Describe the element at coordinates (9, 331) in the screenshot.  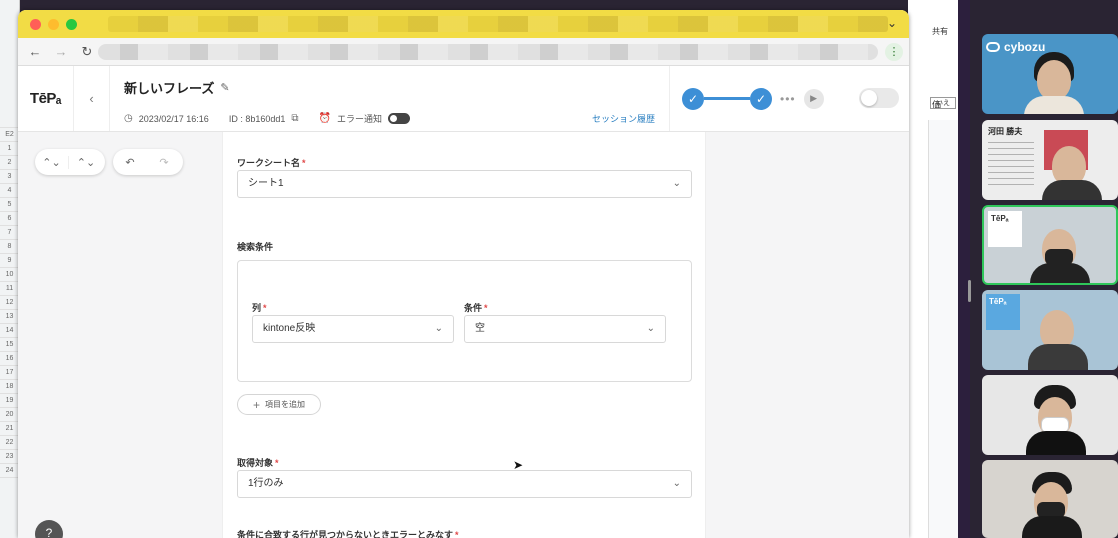
I see `sheet-row: 14` at that location.